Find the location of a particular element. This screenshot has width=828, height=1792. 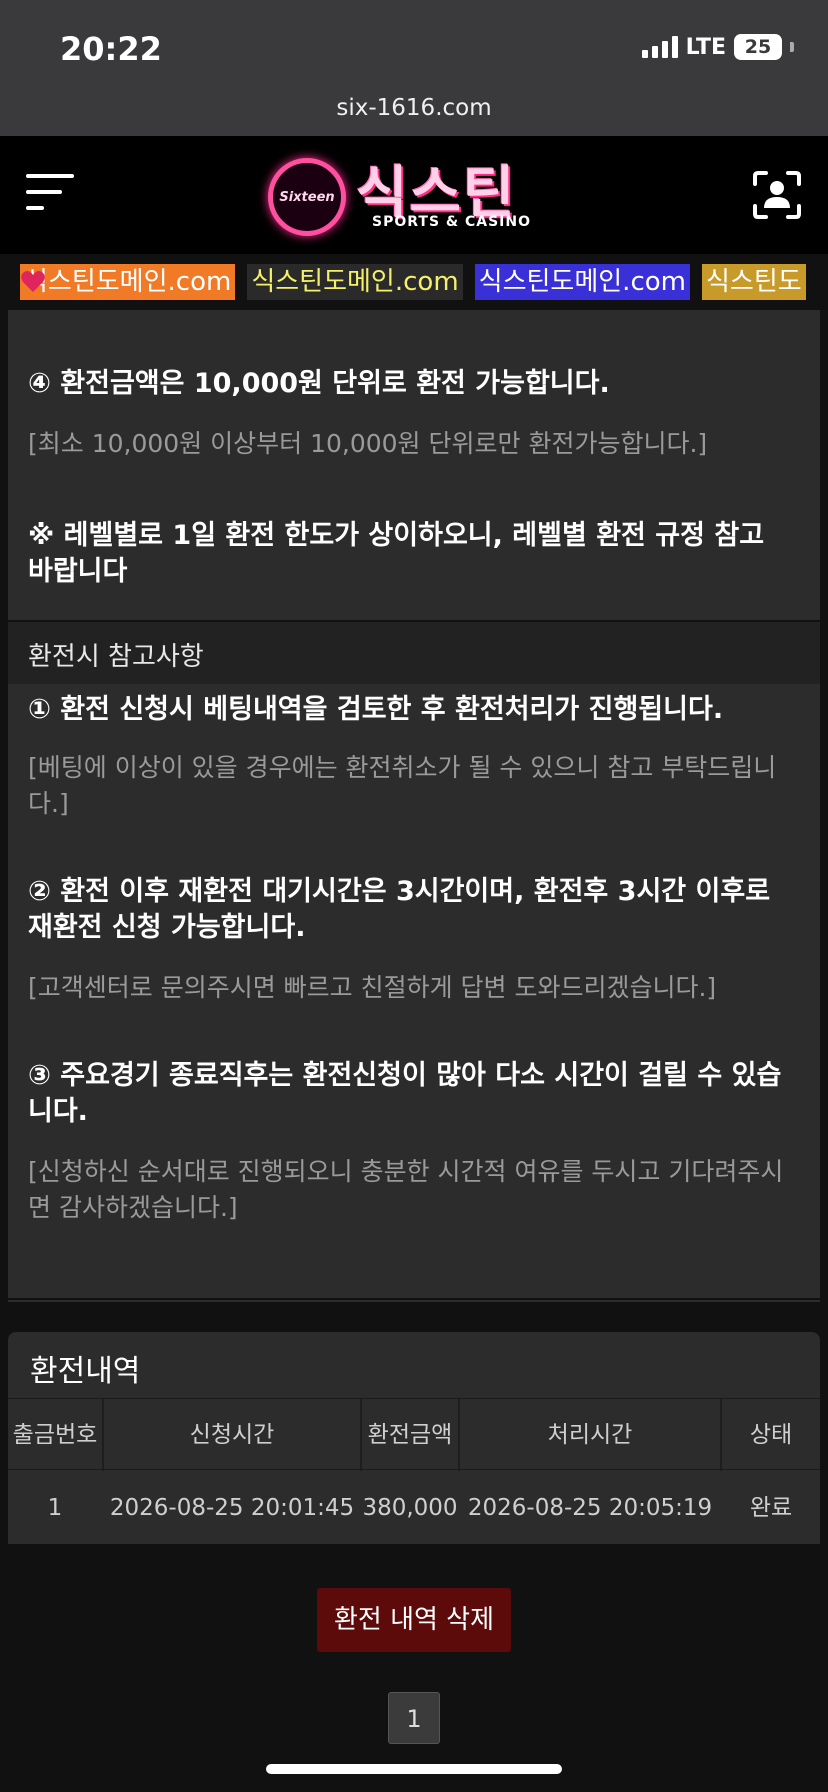

history-table-header: 출금번호 신청시간 환전금액 처리시간 상태 is located at coordinates (414, 1434).